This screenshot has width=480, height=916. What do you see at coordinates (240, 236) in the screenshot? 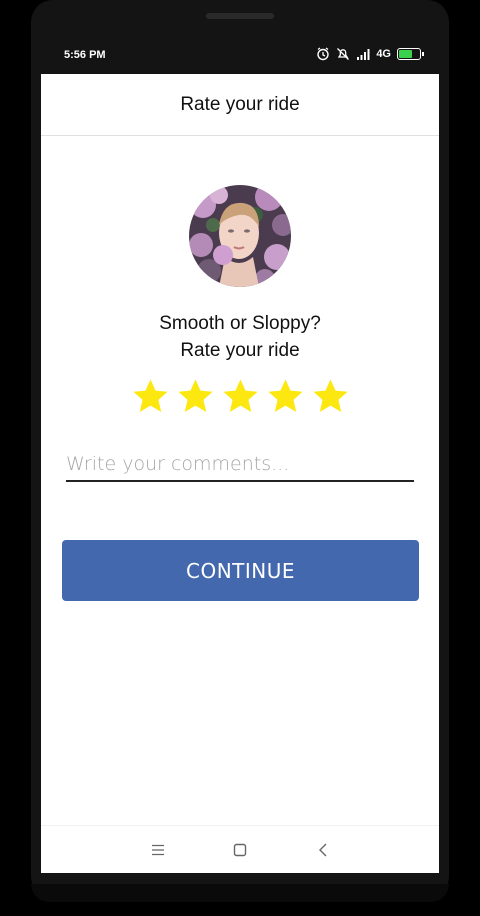
I see `driver-avatar` at bounding box center [240, 236].